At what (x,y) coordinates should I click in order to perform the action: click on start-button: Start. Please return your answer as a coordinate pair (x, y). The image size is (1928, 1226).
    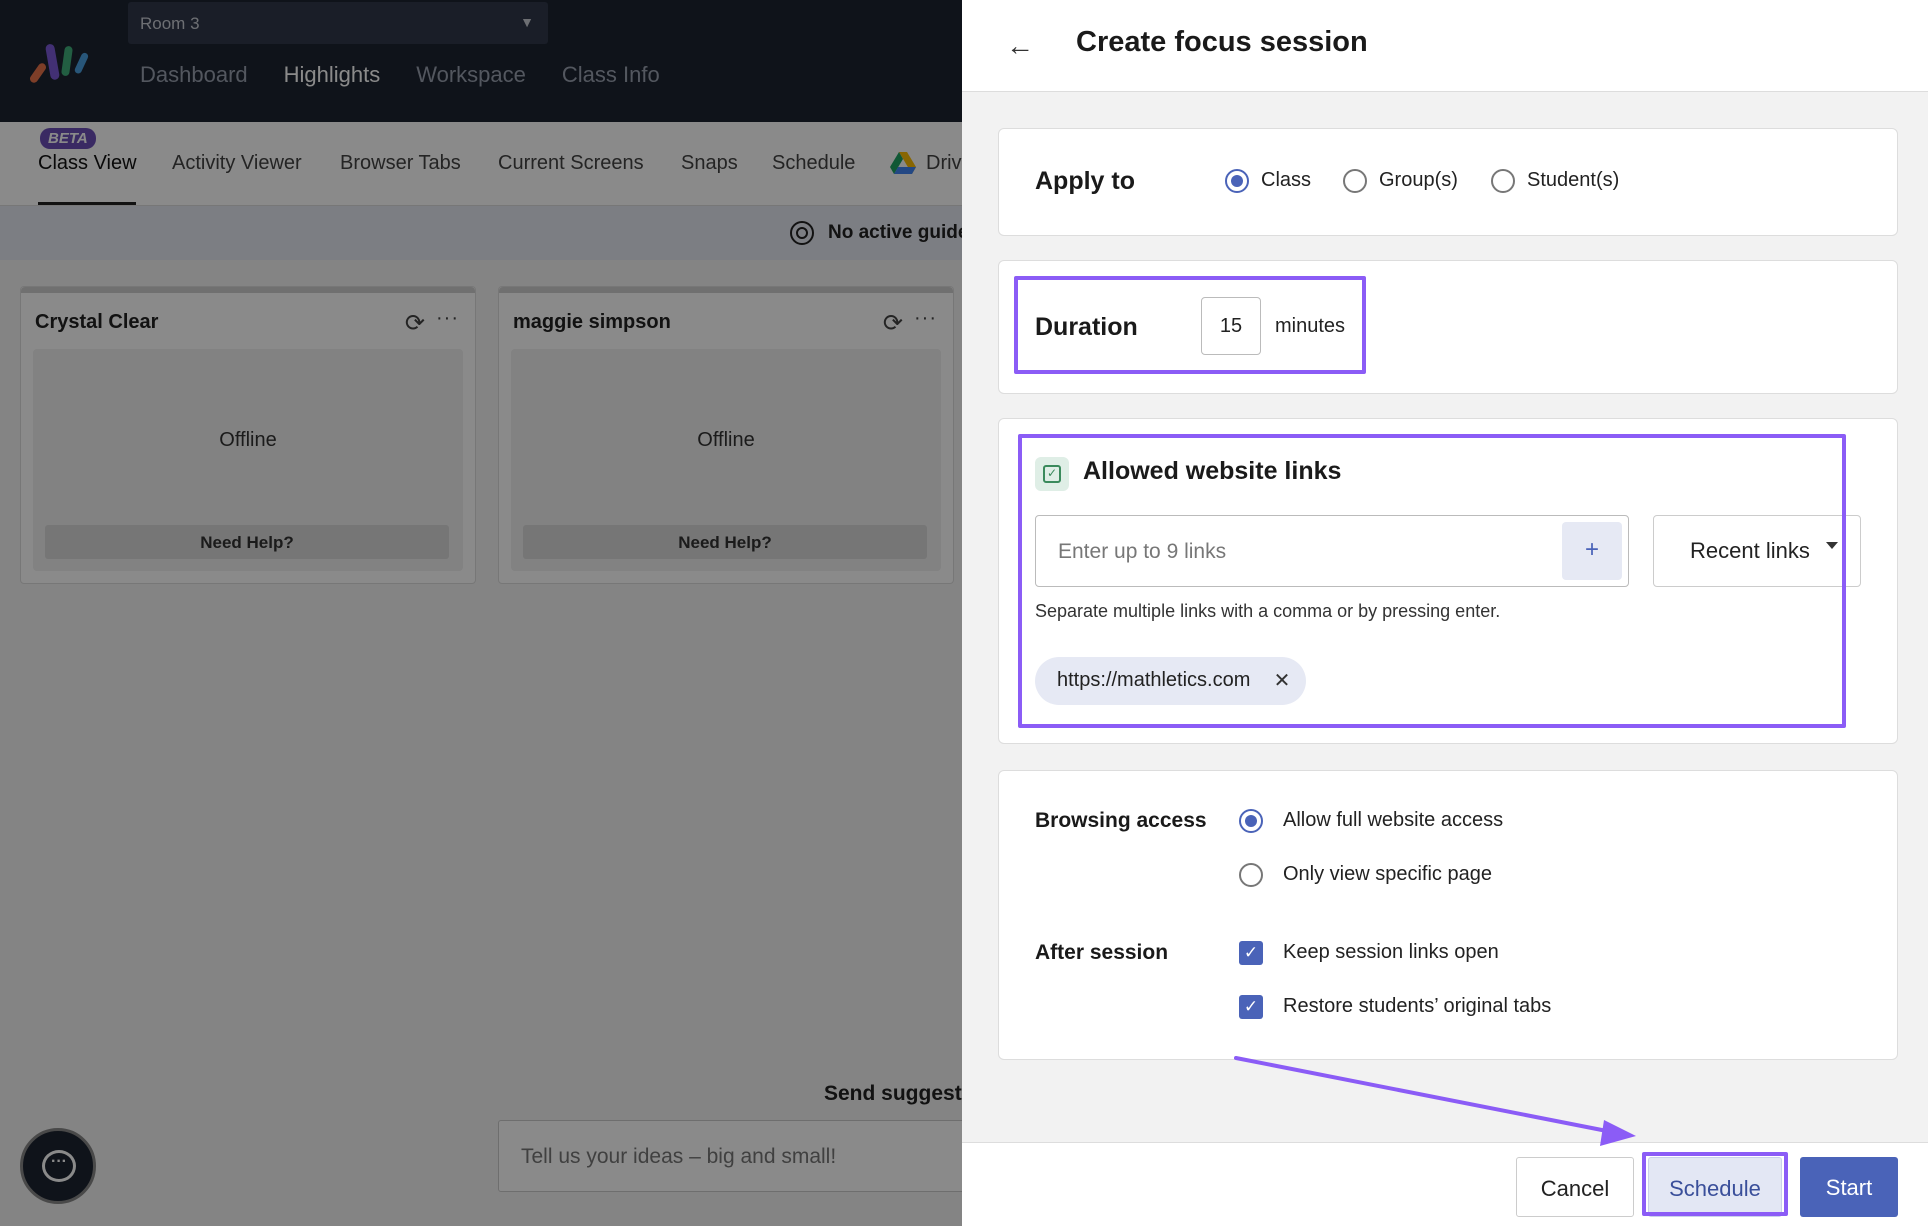
    Looking at the image, I should click on (1849, 1187).